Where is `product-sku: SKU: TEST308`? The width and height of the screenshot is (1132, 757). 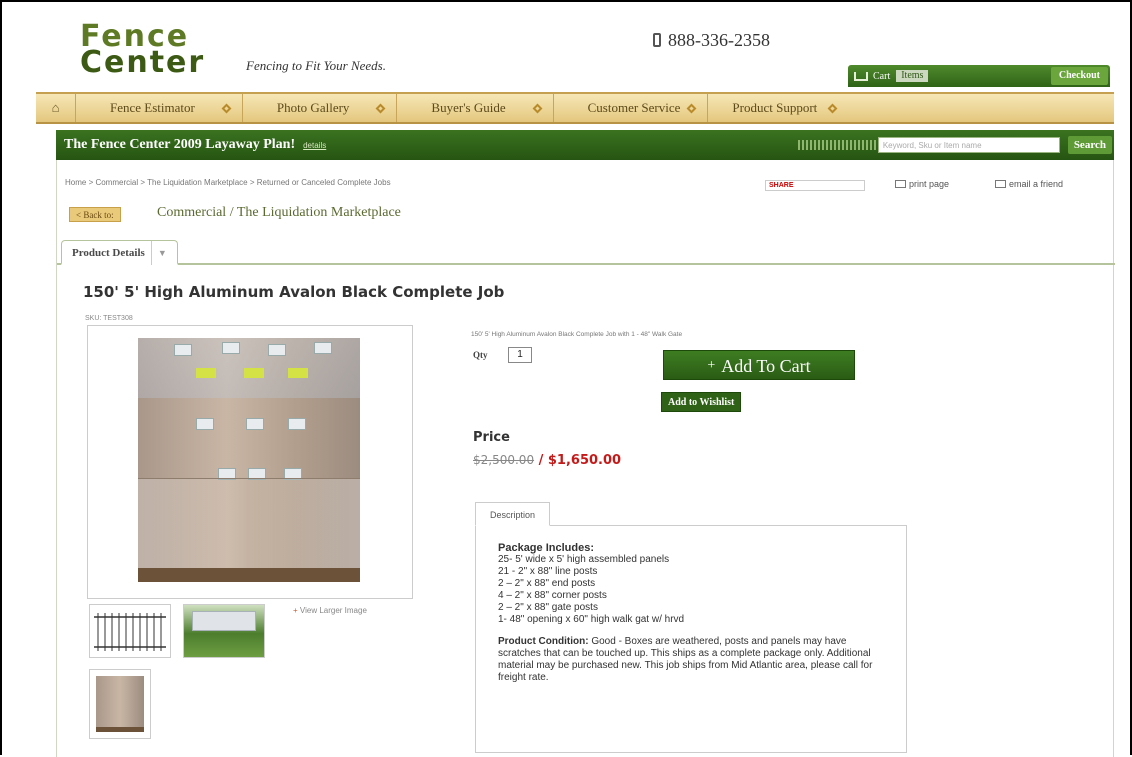
product-sku: SKU: TEST308 is located at coordinates (109, 318).